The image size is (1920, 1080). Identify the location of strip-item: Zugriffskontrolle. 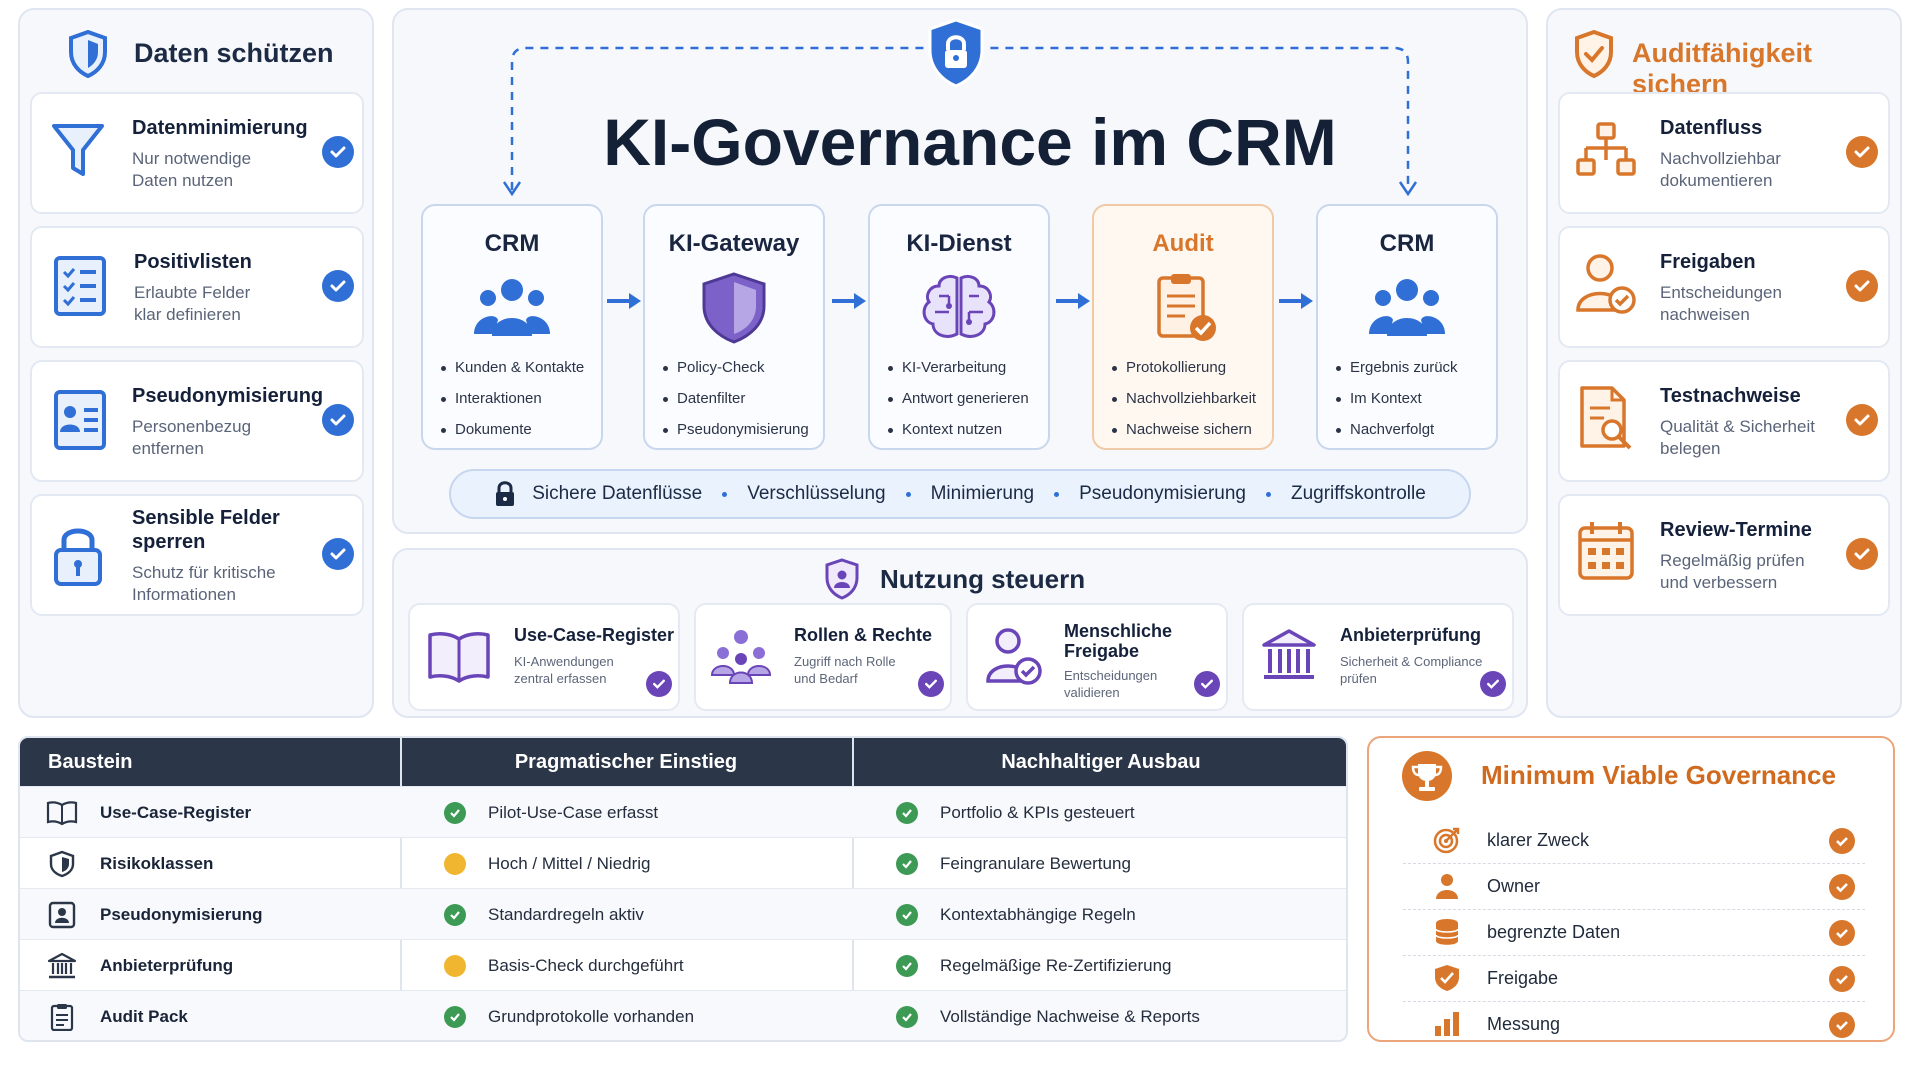
(1358, 493).